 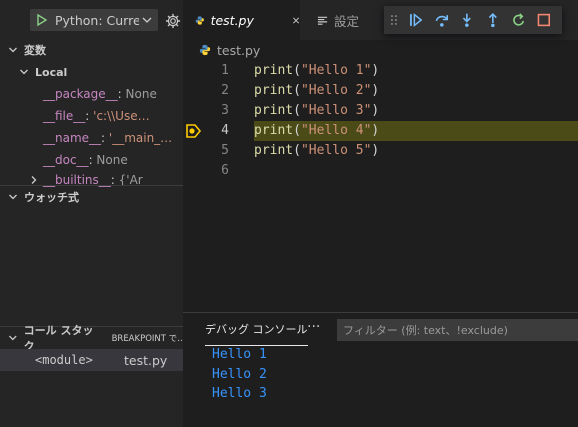 What do you see at coordinates (239, 374) in the screenshot?
I see `console-output-line: Hello 2` at bounding box center [239, 374].